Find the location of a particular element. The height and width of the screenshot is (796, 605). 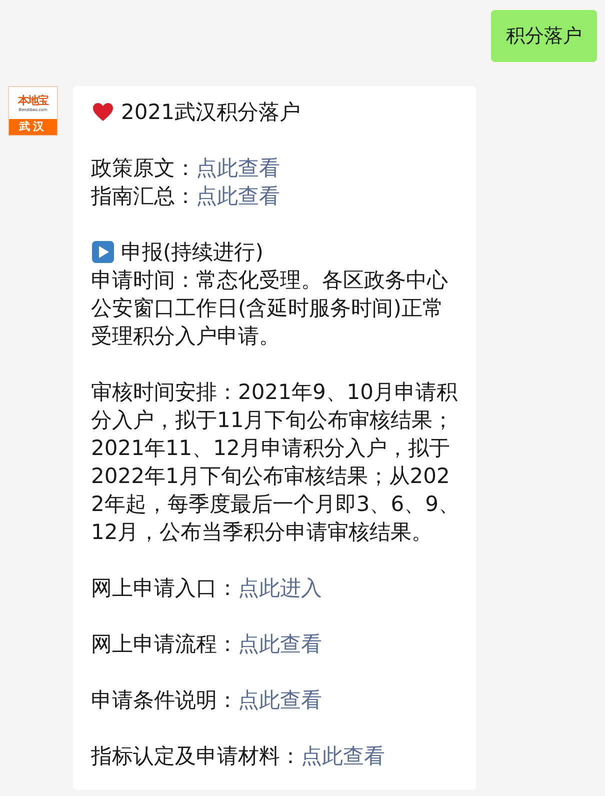

heart-icon is located at coordinates (103, 112).